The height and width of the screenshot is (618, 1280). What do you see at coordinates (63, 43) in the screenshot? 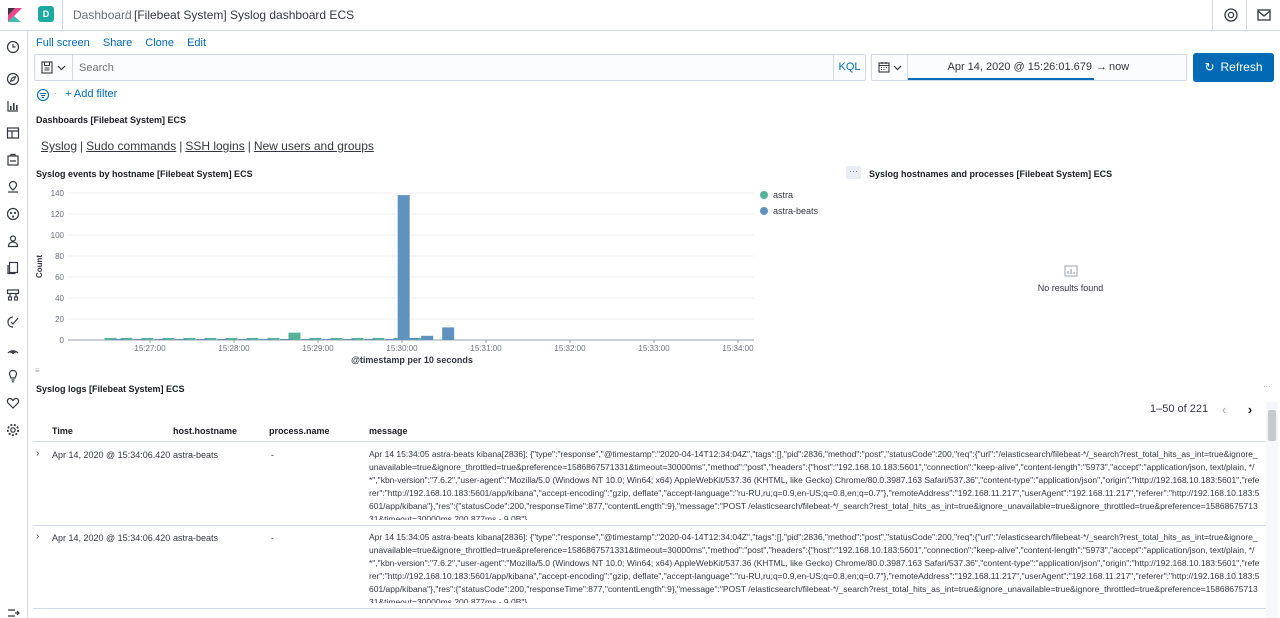
I see `full-screen-link: Full screen` at bounding box center [63, 43].